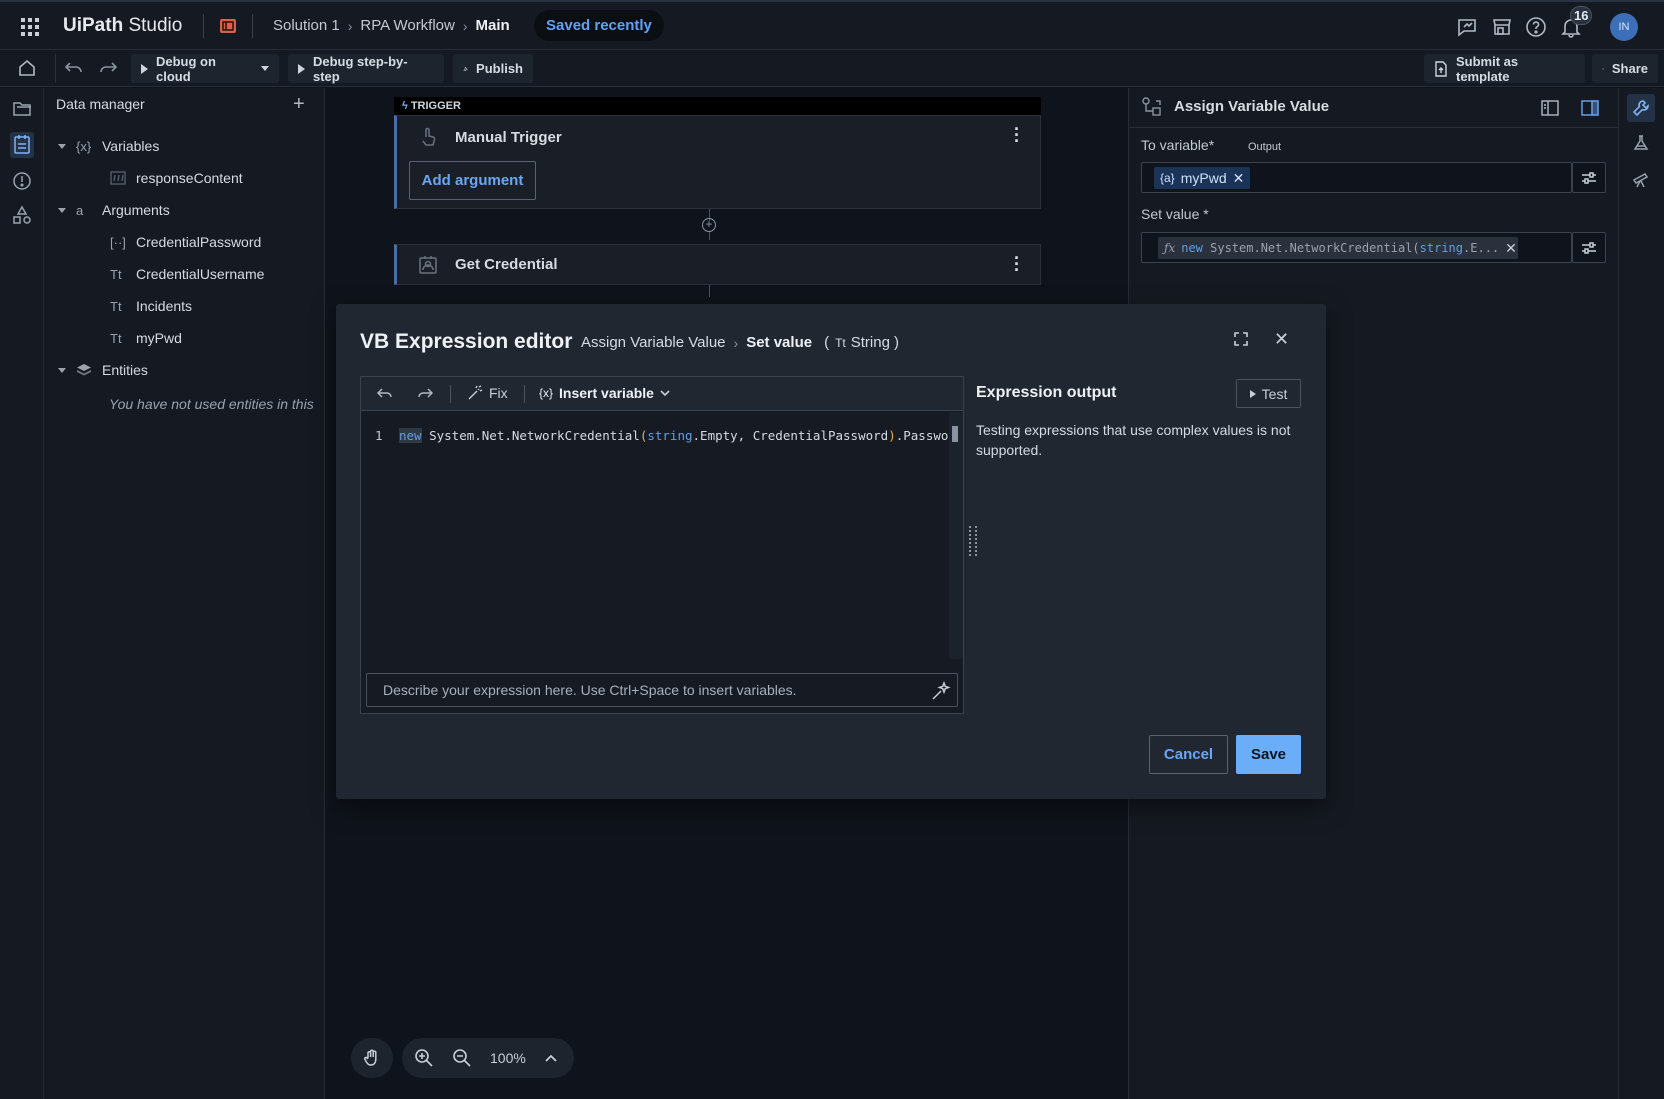 This screenshot has height=1099, width=1664. What do you see at coordinates (306, 25) in the screenshot?
I see `breadcrumb-solution: Solution 1` at bounding box center [306, 25].